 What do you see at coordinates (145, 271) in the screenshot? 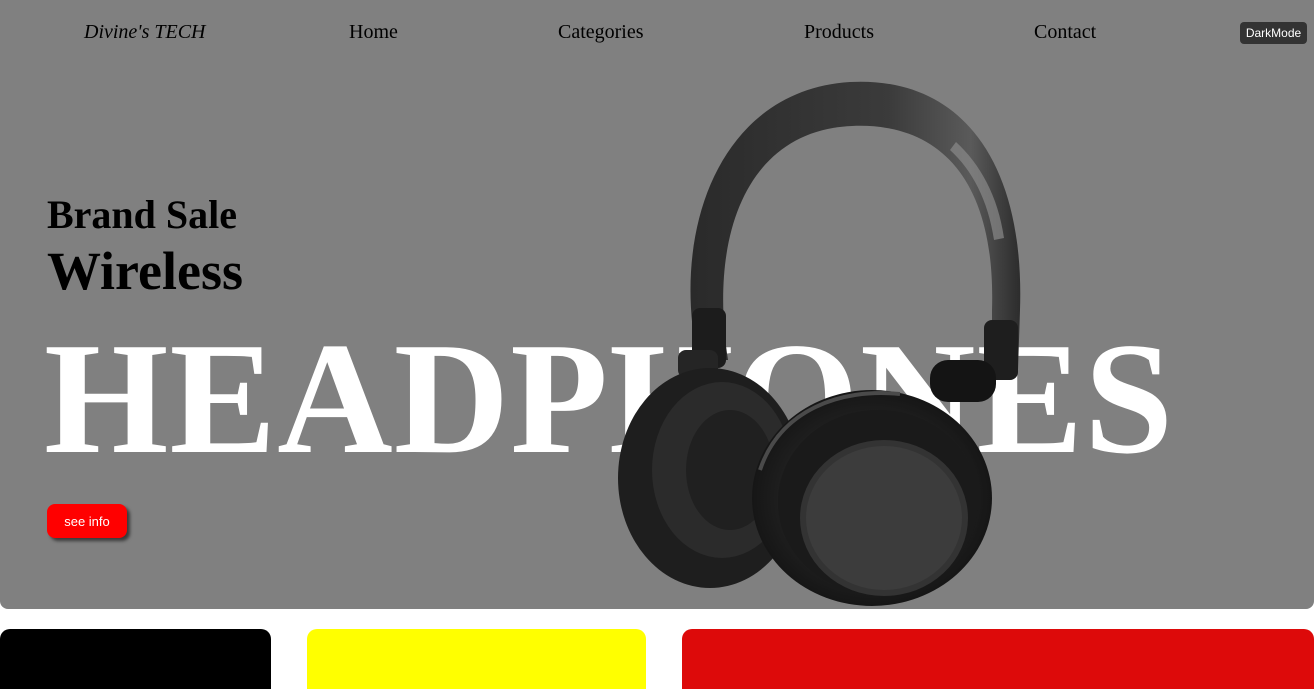
I see `hero-title: Wireless` at bounding box center [145, 271].